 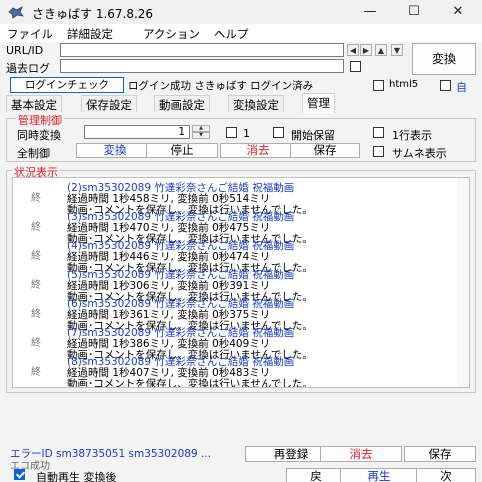 I want to click on menu-bar: ファイル 詳細設定 アクション ヘルプ, so click(x=241, y=33).